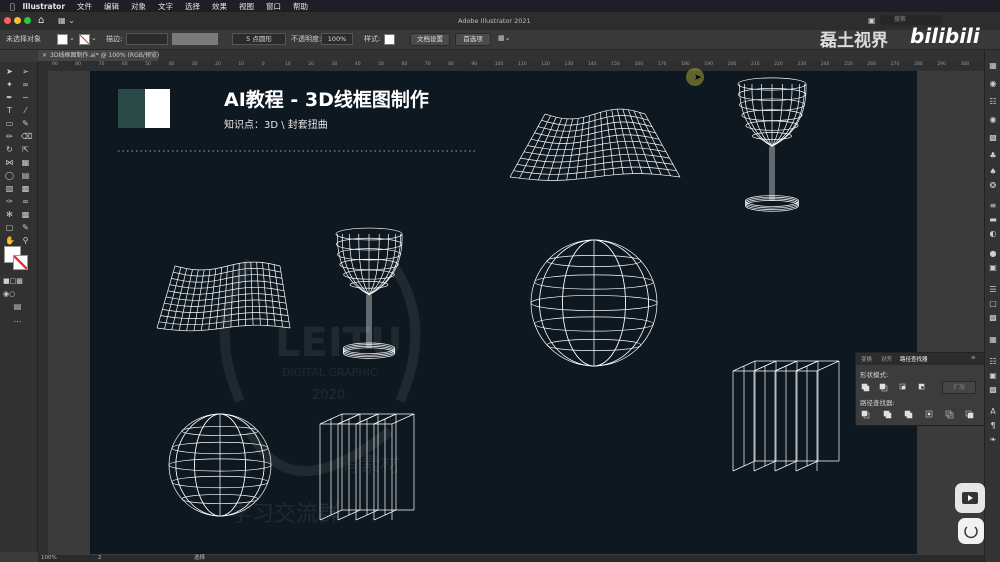 The height and width of the screenshot is (562, 1000). Describe the element at coordinates (17, 20) in the screenshot. I see `minimize-window-button` at that location.